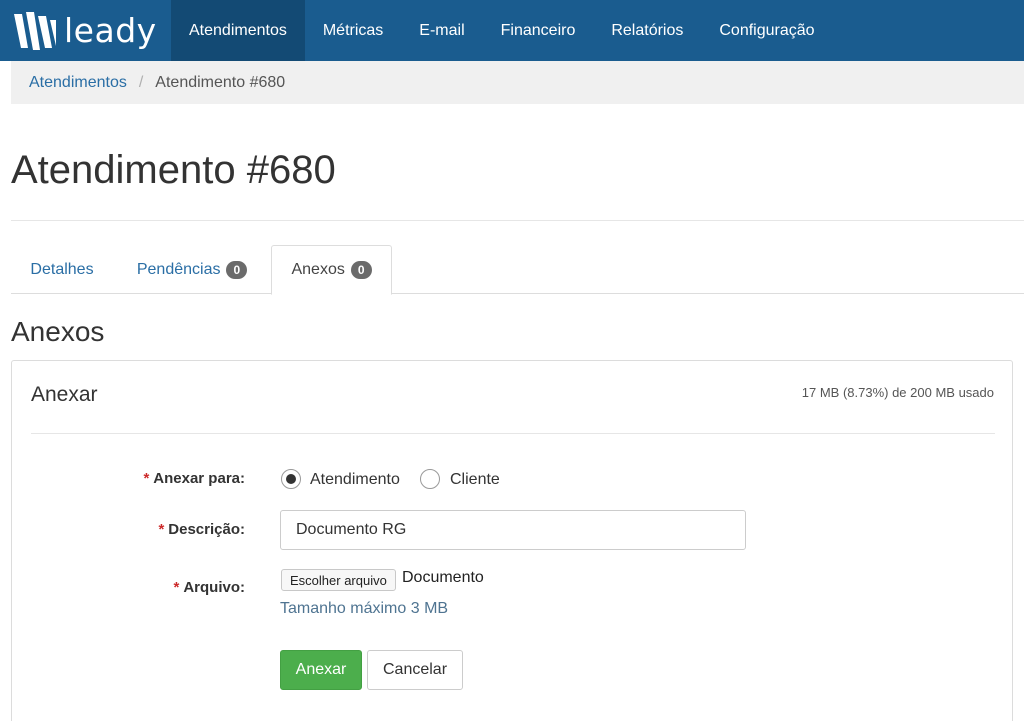 This screenshot has width=1024, height=721. What do you see at coordinates (443, 577) in the screenshot?
I see `selected-file-name: Documento` at bounding box center [443, 577].